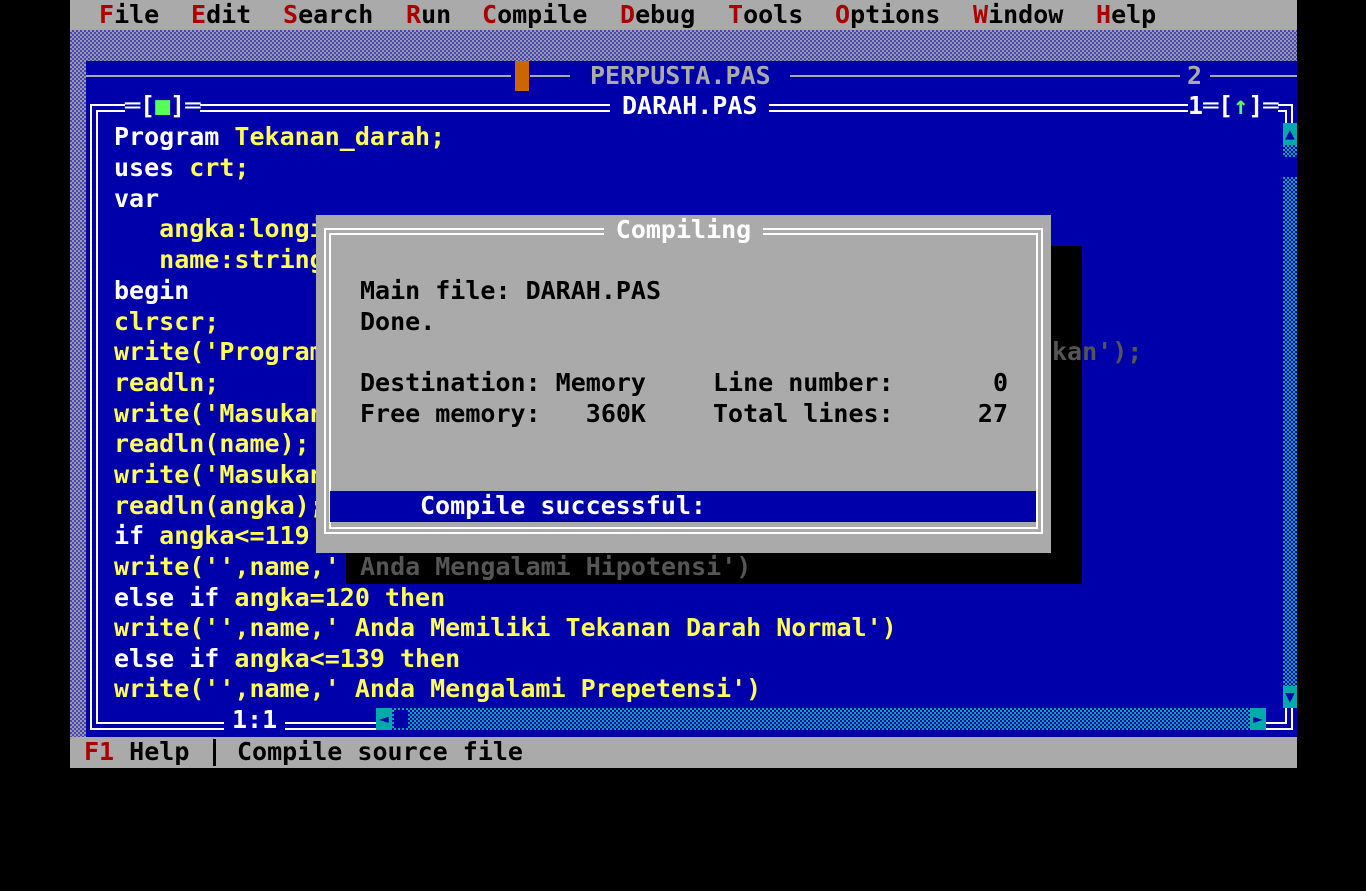 The height and width of the screenshot is (891, 1366). What do you see at coordinates (255, 720) in the screenshot?
I see `cursor-position: 1:1` at bounding box center [255, 720].